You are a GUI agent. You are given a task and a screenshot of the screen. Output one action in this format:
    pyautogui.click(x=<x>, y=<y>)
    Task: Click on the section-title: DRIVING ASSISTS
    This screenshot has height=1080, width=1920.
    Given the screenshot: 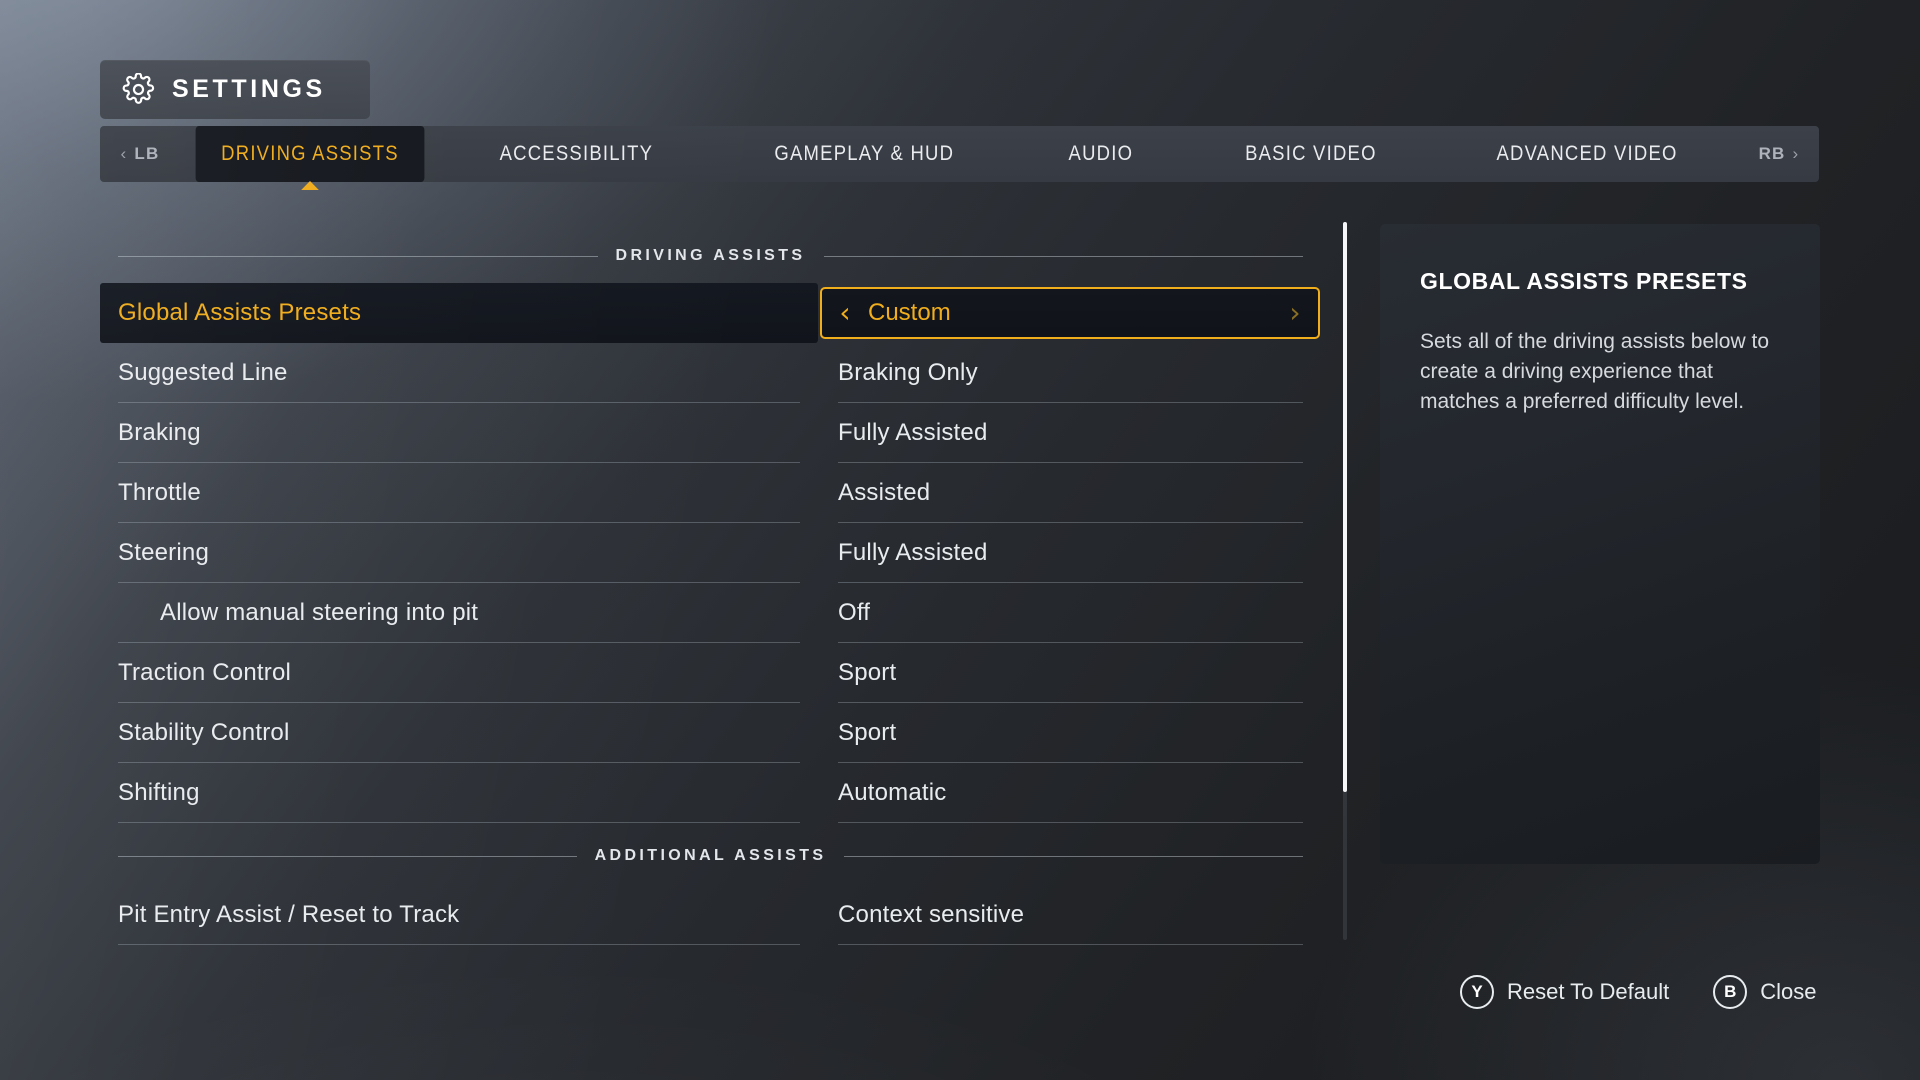 What is the action you would take?
    pyautogui.click(x=710, y=255)
    